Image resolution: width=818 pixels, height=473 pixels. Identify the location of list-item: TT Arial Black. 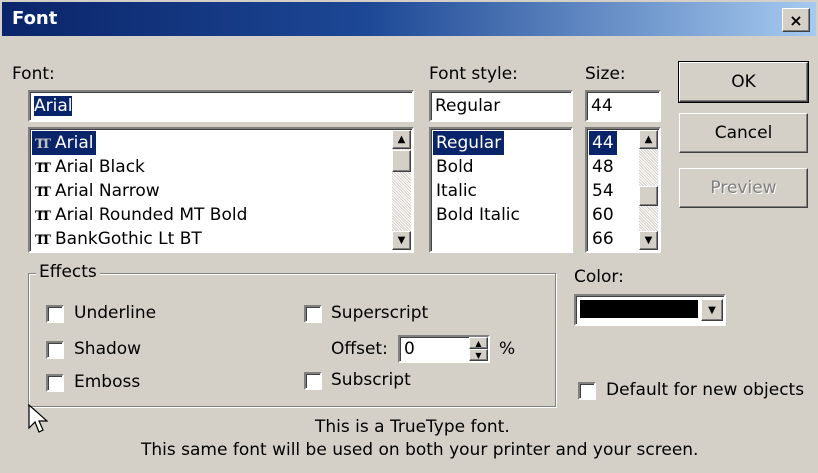
(90, 167).